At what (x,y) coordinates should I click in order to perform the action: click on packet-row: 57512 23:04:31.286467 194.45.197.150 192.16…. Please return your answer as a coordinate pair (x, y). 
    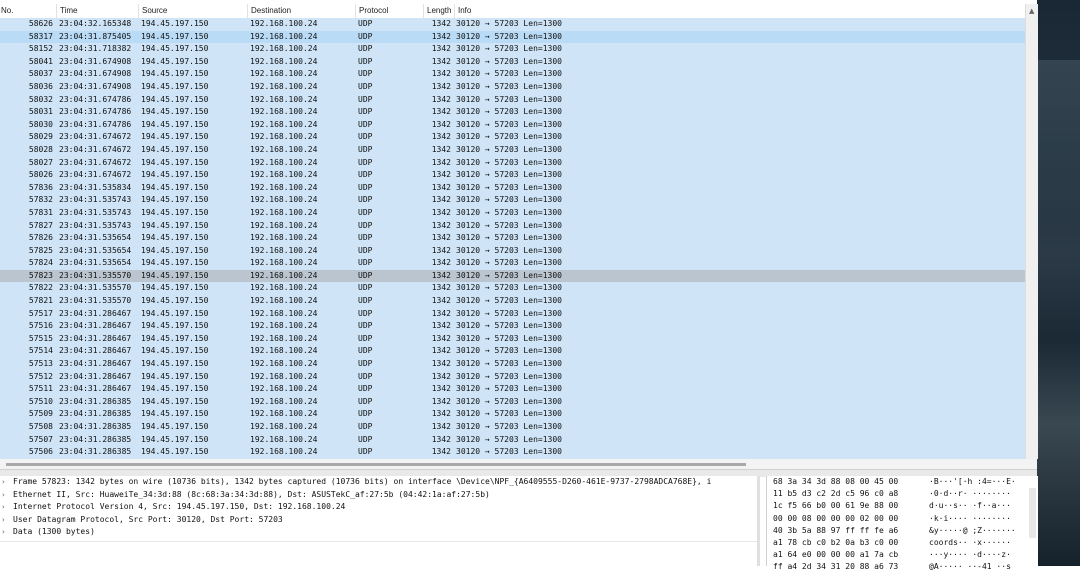
    Looking at the image, I should click on (512, 377).